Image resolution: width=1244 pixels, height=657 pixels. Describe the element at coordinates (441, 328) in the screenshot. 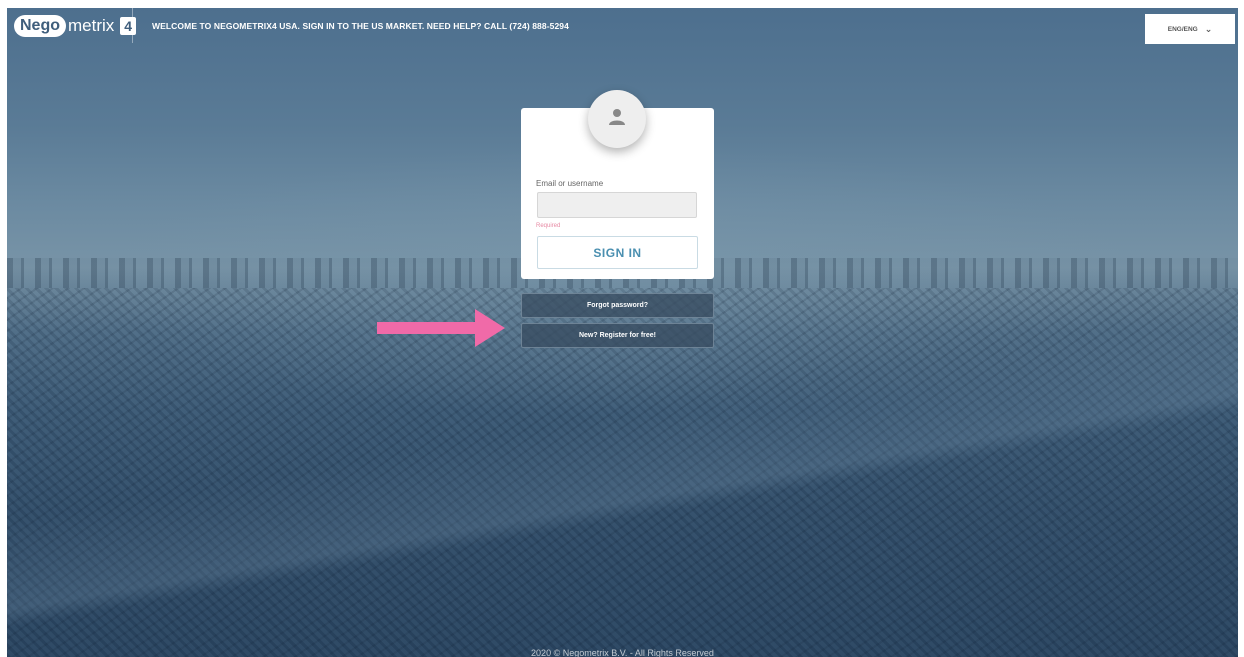

I see `arrow-right-icon` at that location.